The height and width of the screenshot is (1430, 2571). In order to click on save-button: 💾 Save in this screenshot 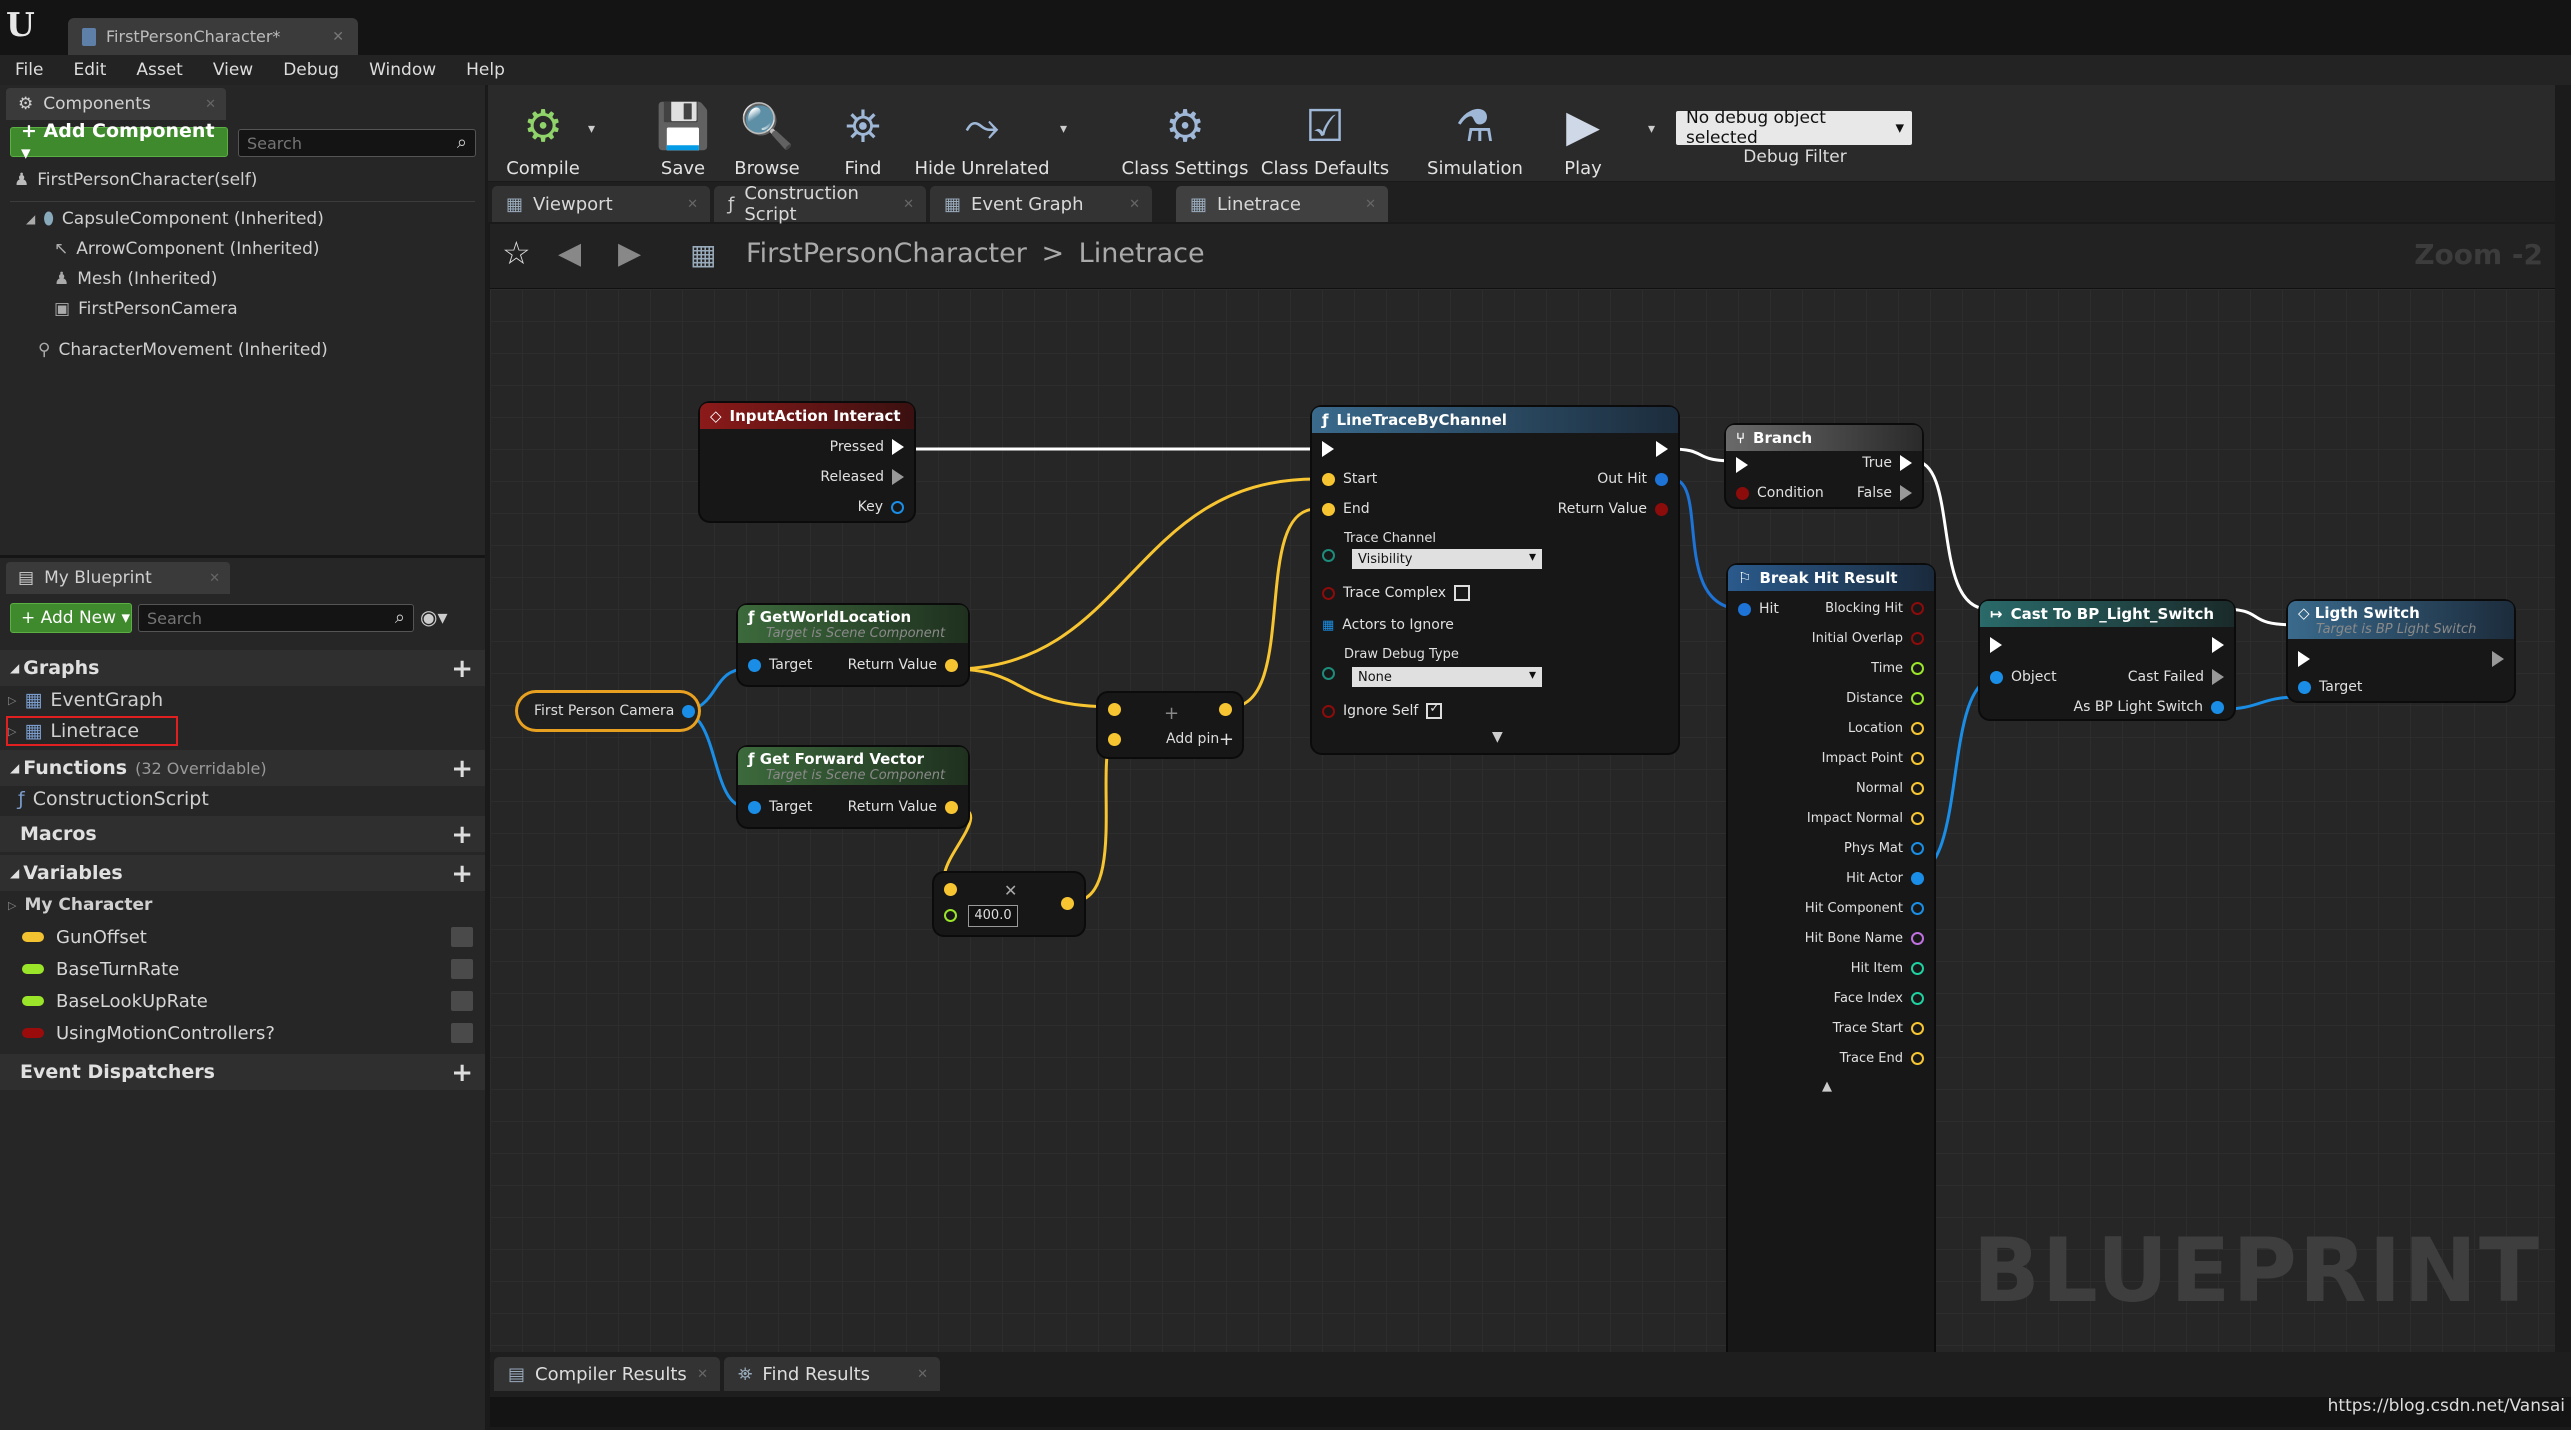, I will do `click(683, 134)`.